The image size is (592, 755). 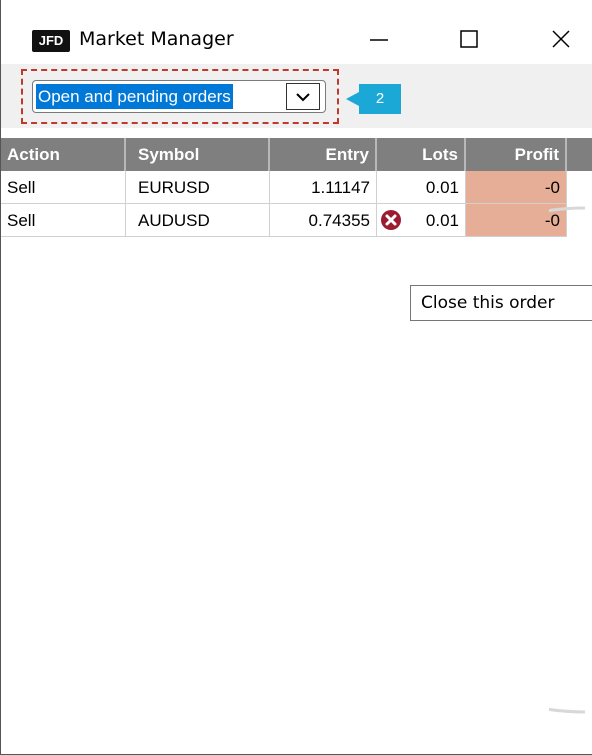 I want to click on minimize-button, so click(x=379, y=39).